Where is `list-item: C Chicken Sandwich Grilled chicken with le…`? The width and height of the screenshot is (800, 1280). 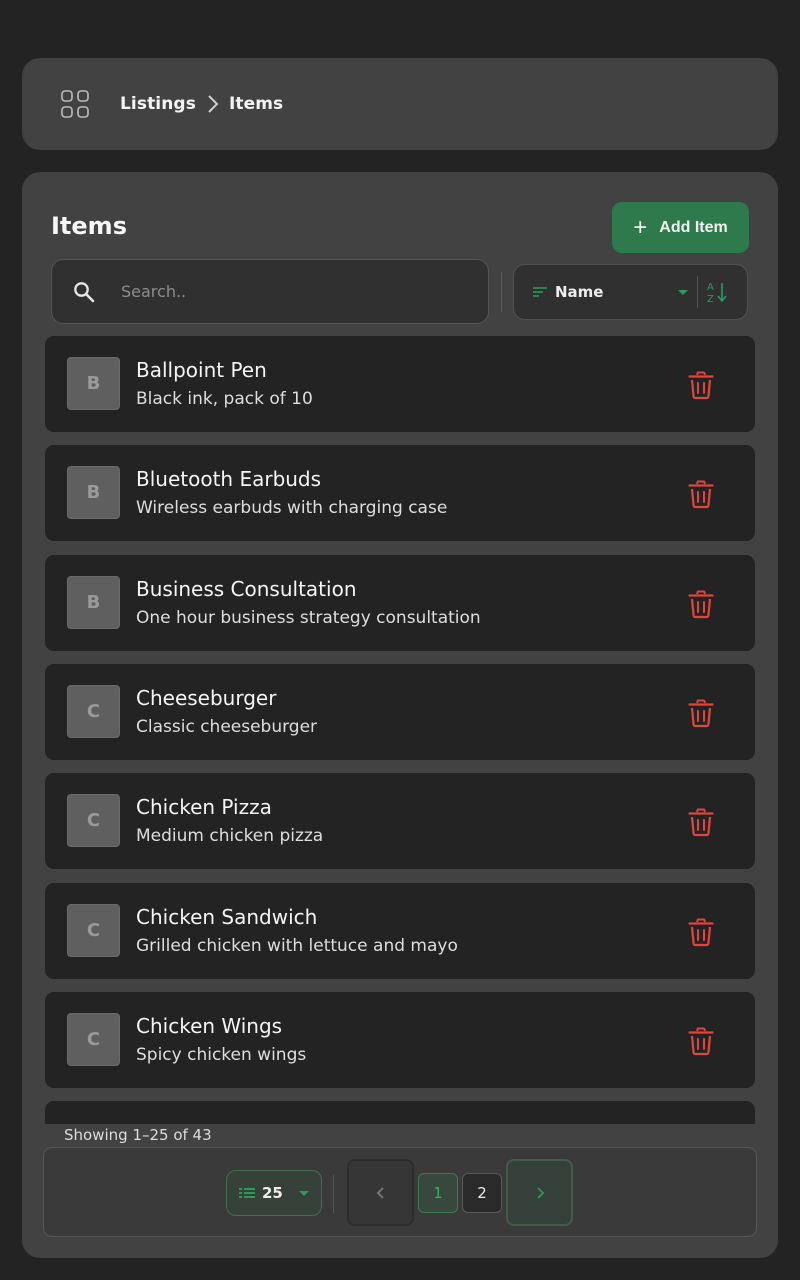
list-item: C Chicken Sandwich Grilled chicken with le… is located at coordinates (400, 930).